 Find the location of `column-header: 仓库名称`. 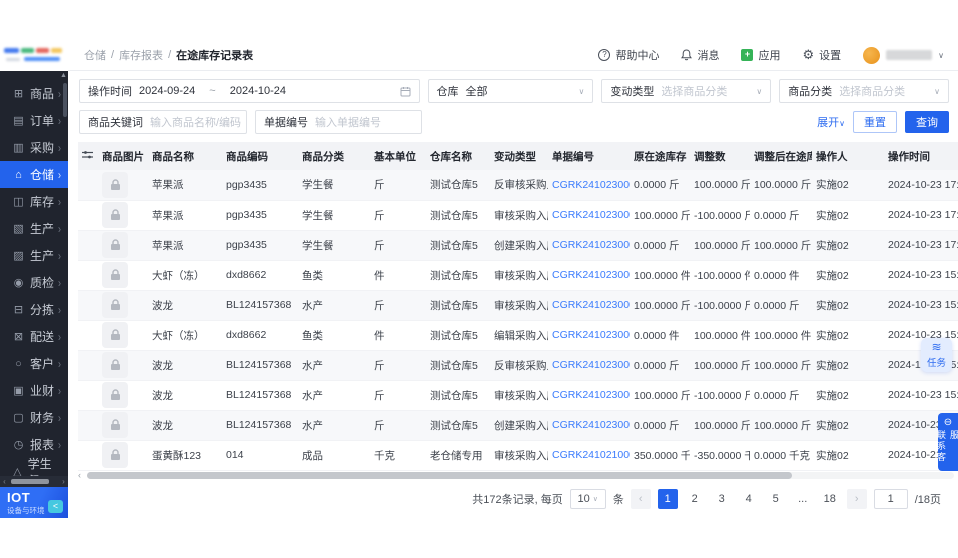

column-header: 仓库名称 is located at coordinates (458, 156).